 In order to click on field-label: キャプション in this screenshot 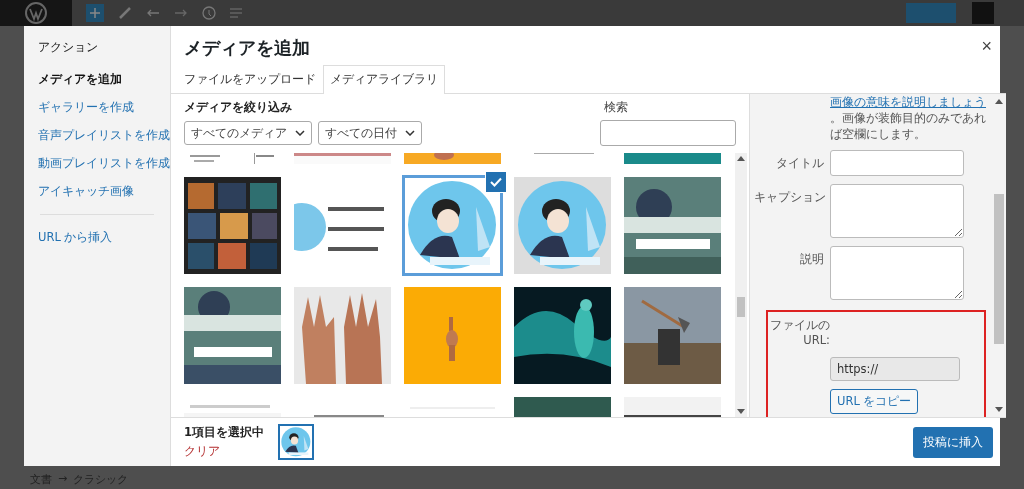, I will do `click(789, 197)`.